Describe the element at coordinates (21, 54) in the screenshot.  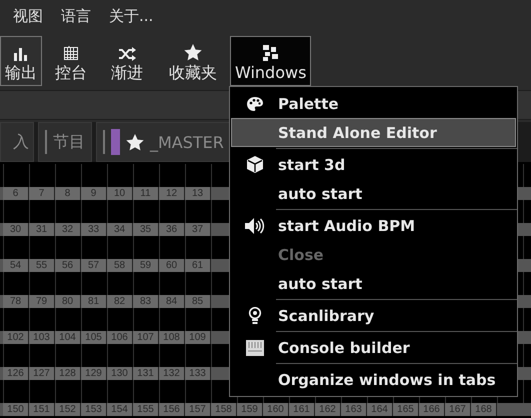
I see `bar-chart-icon` at that location.